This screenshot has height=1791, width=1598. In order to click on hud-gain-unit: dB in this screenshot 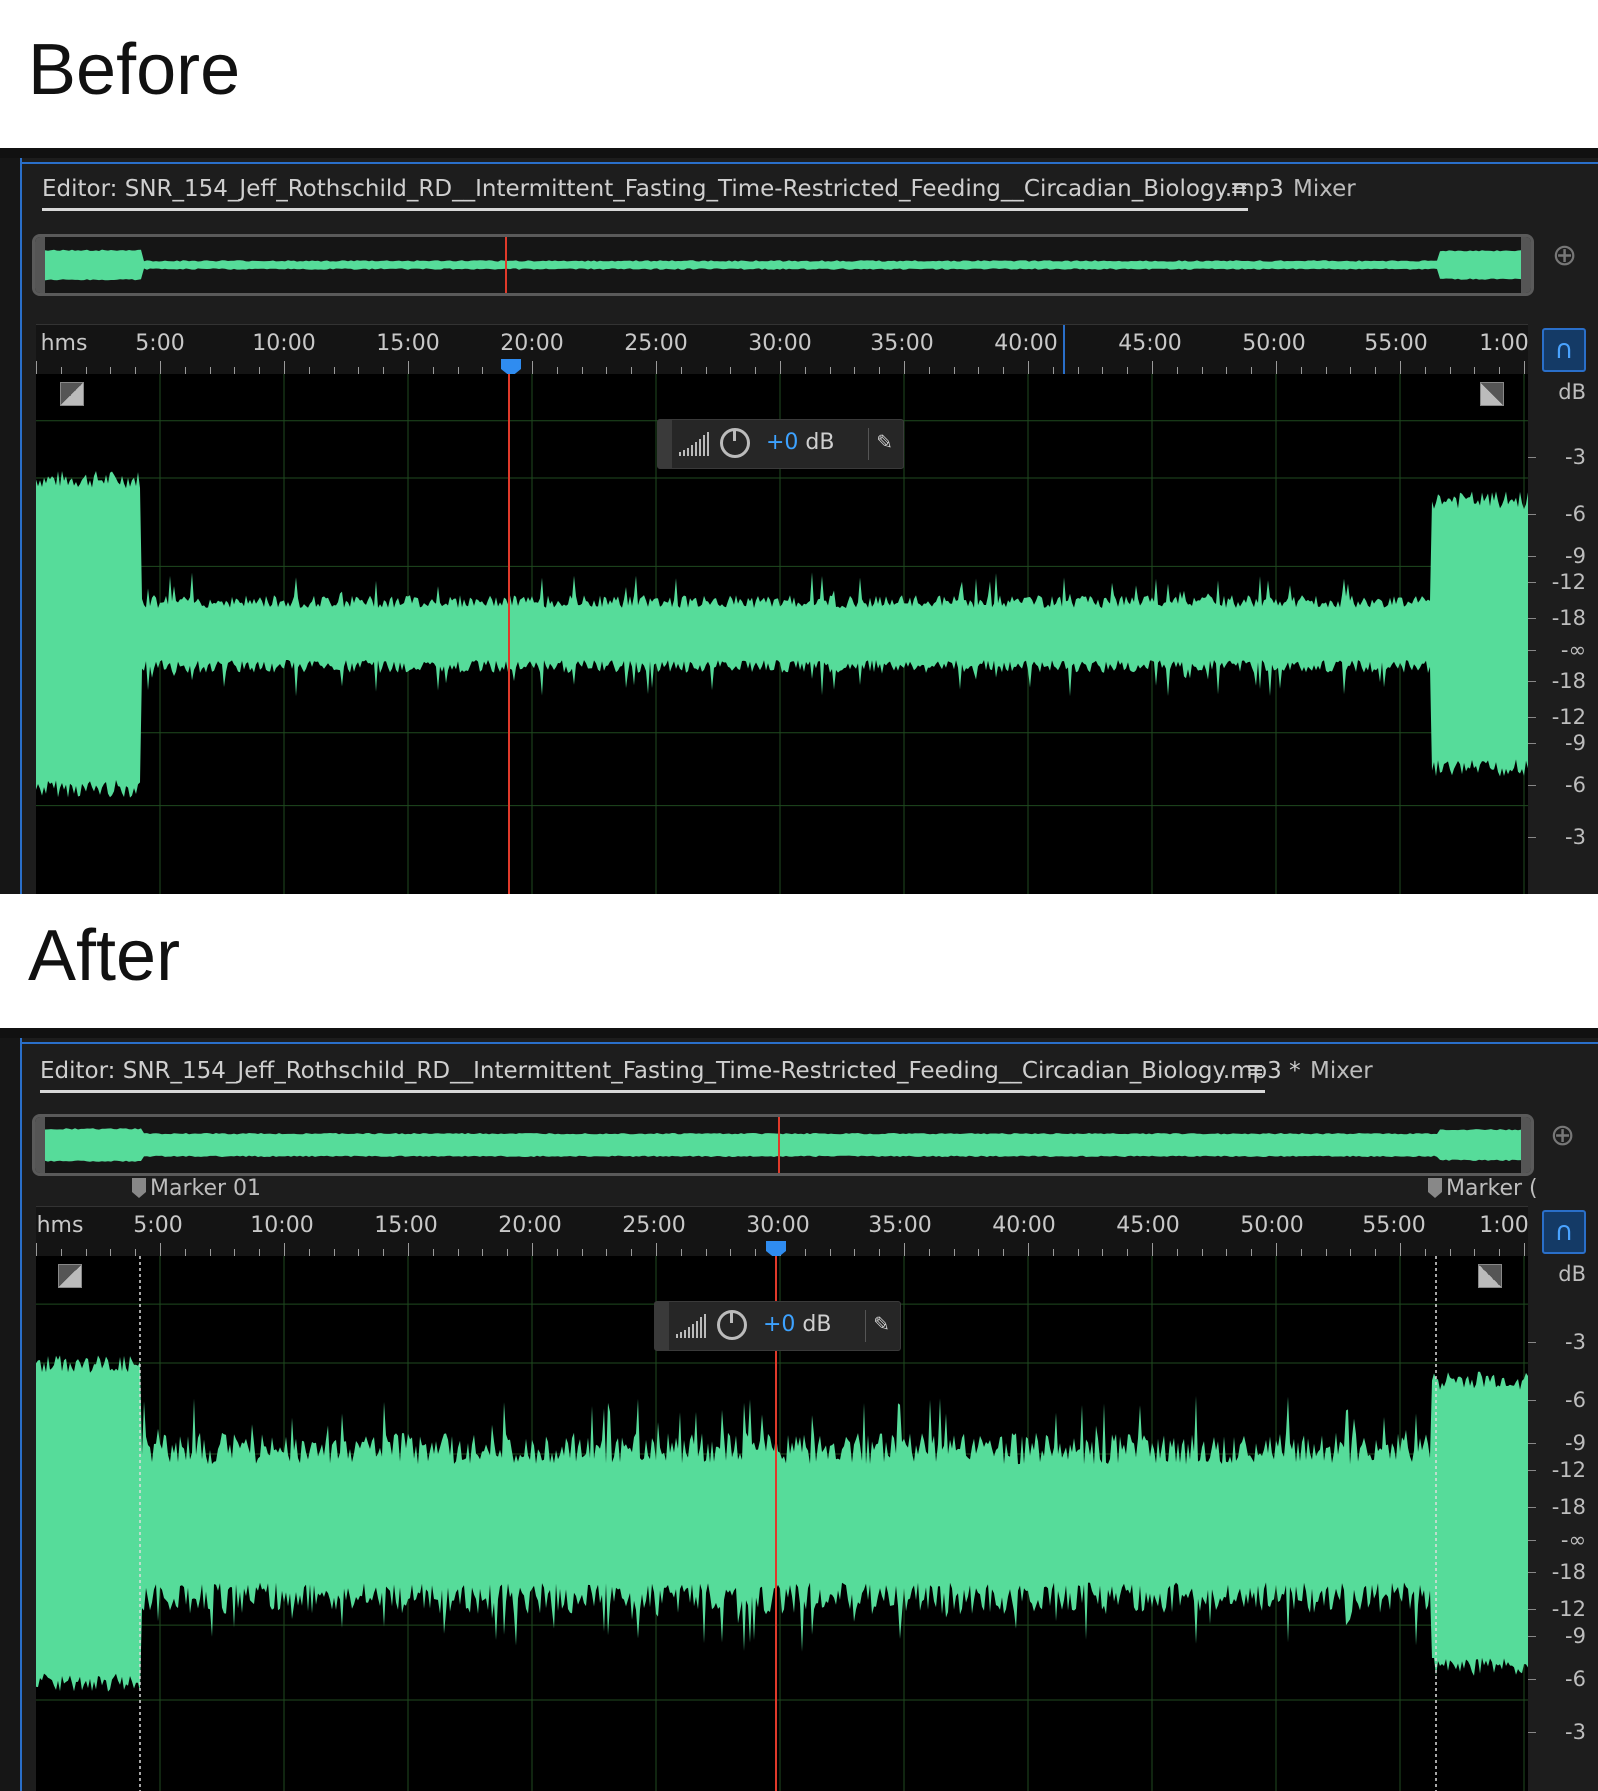, I will do `click(813, 1324)`.